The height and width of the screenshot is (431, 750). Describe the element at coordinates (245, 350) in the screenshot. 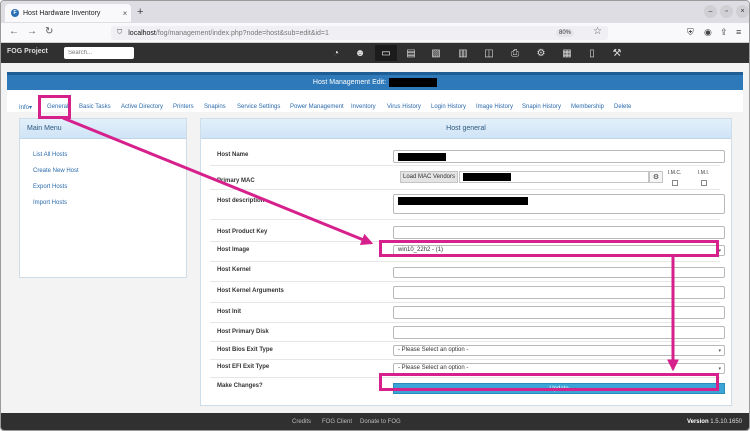

I see `bios-exit-label: Host Bios Exit Type` at that location.